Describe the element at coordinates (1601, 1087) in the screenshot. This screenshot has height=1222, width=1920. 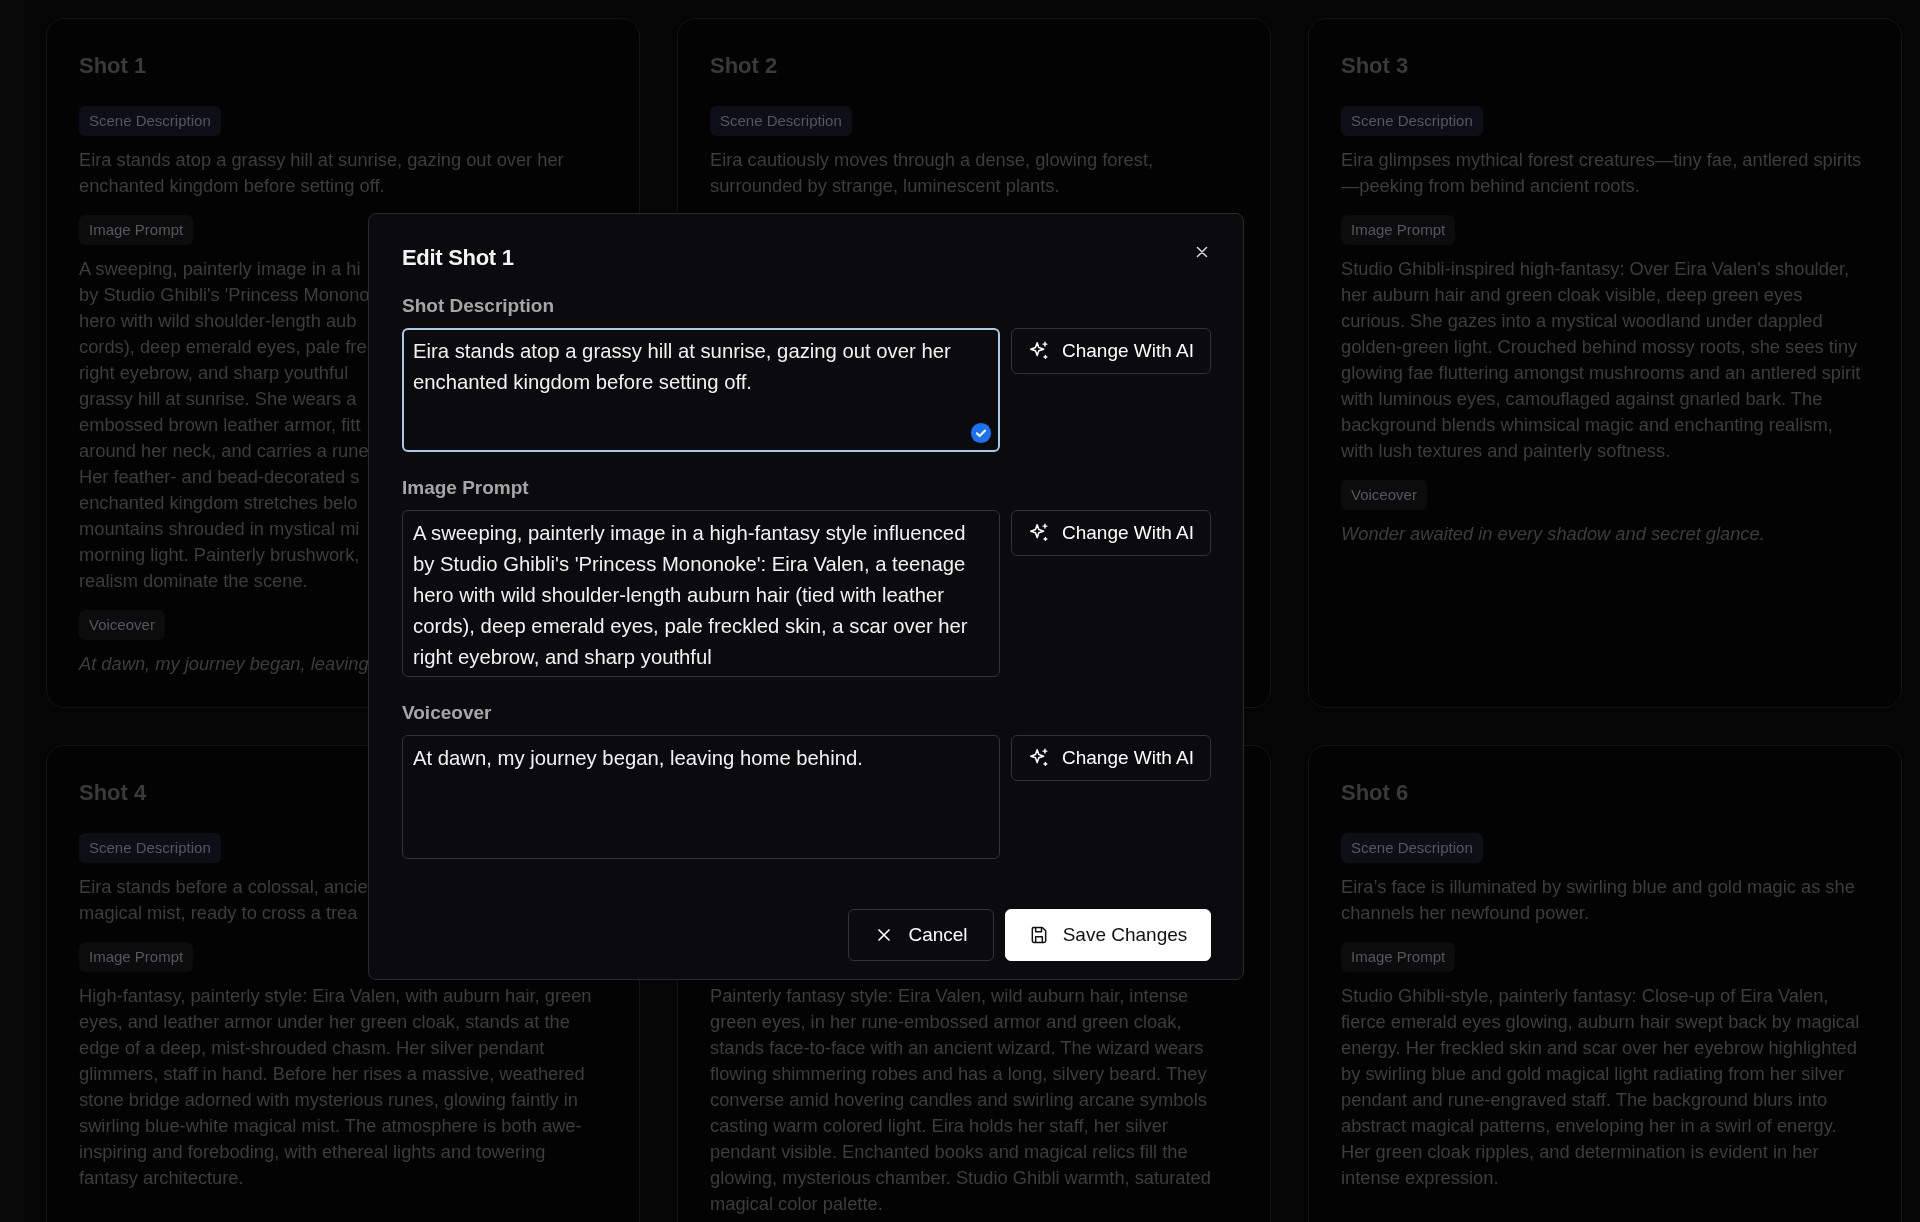
I see `image-prompt-text: Studio Ghibli-style, painterly fantasy: Close-up of Eira Valen, fierce emerald eyes glowing, auburn hair swept back by magical energy. Her freckled skin and scar over her eyebrow highlighted by swirling blue and gold magical light radiating from her silver pendant and rune-engraved staff. The background blurs into abstract magical patterns, enveloping her in a swirl of energy. Her green cloak ripples, and determination is evident in her intense expression.` at that location.